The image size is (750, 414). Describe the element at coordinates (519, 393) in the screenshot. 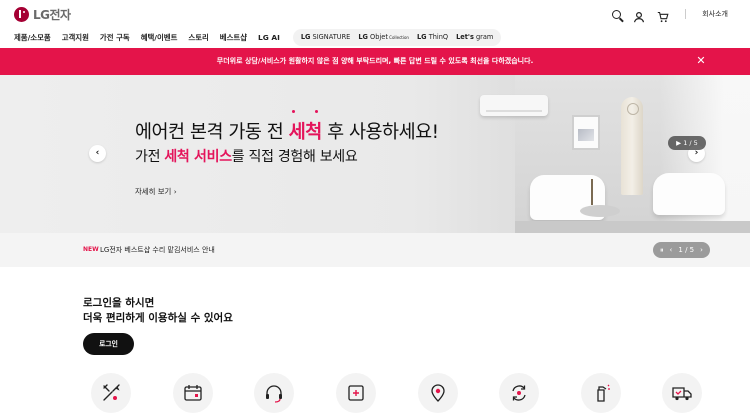

I see `refresh-service-icon` at that location.